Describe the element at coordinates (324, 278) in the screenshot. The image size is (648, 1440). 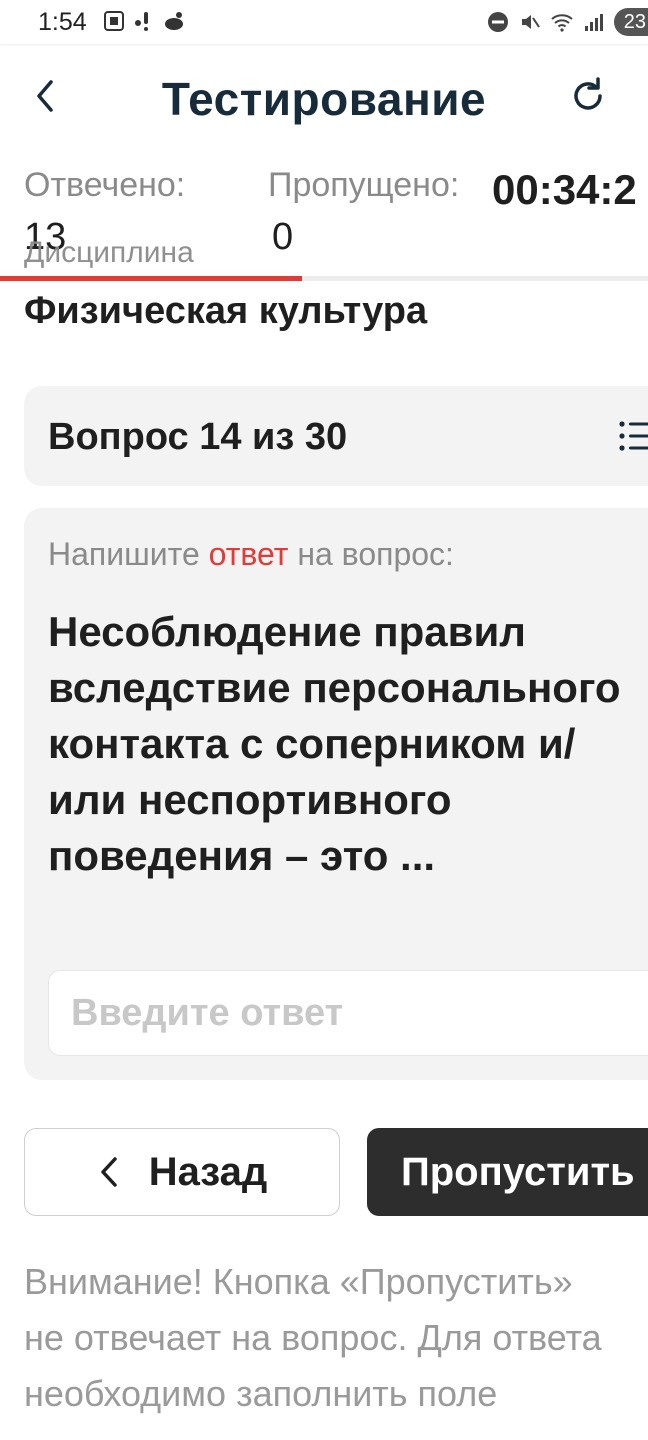
I see `progress-bar` at that location.